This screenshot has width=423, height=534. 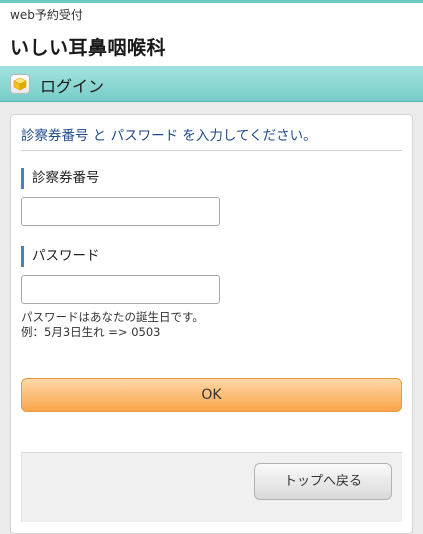 What do you see at coordinates (60, 256) in the screenshot?
I see `password-label: パスワード` at bounding box center [60, 256].